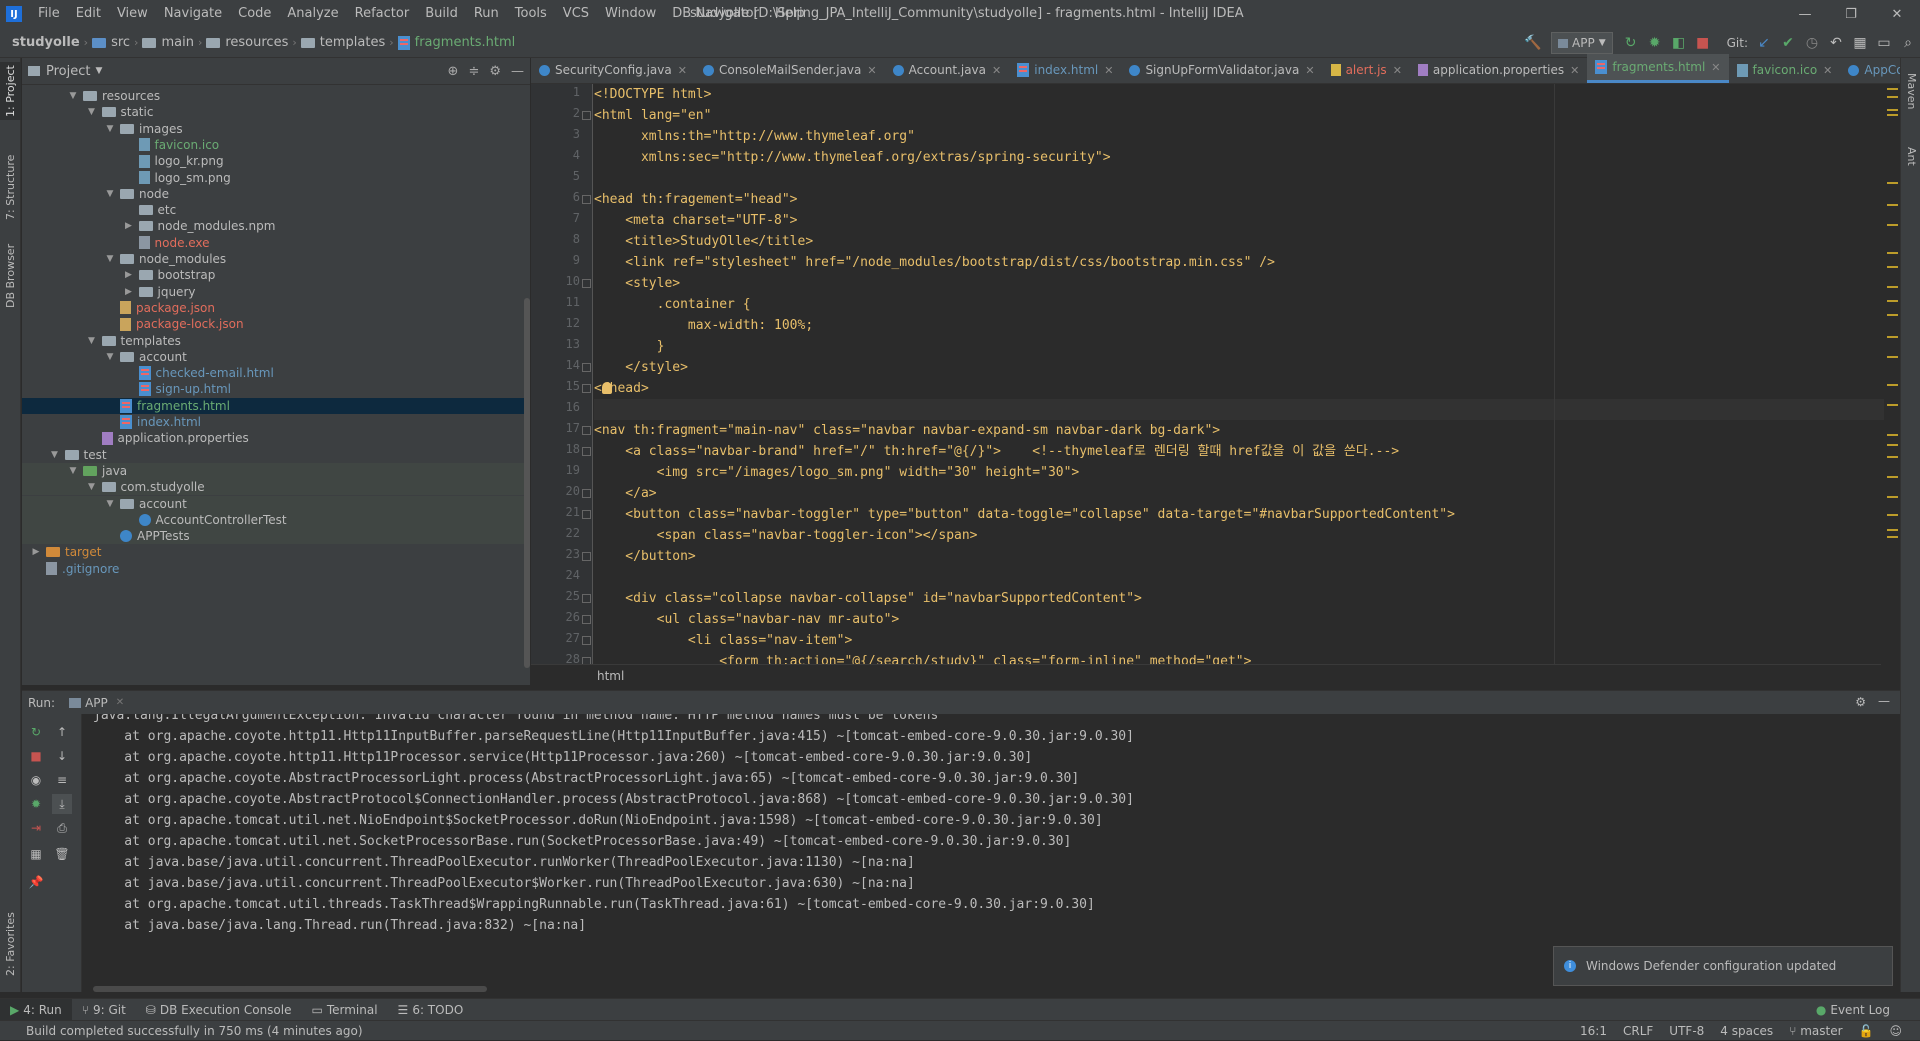 This screenshot has width=1920, height=1041. What do you see at coordinates (1815, 1031) in the screenshot?
I see `git-branch-widget: ⑂ master` at bounding box center [1815, 1031].